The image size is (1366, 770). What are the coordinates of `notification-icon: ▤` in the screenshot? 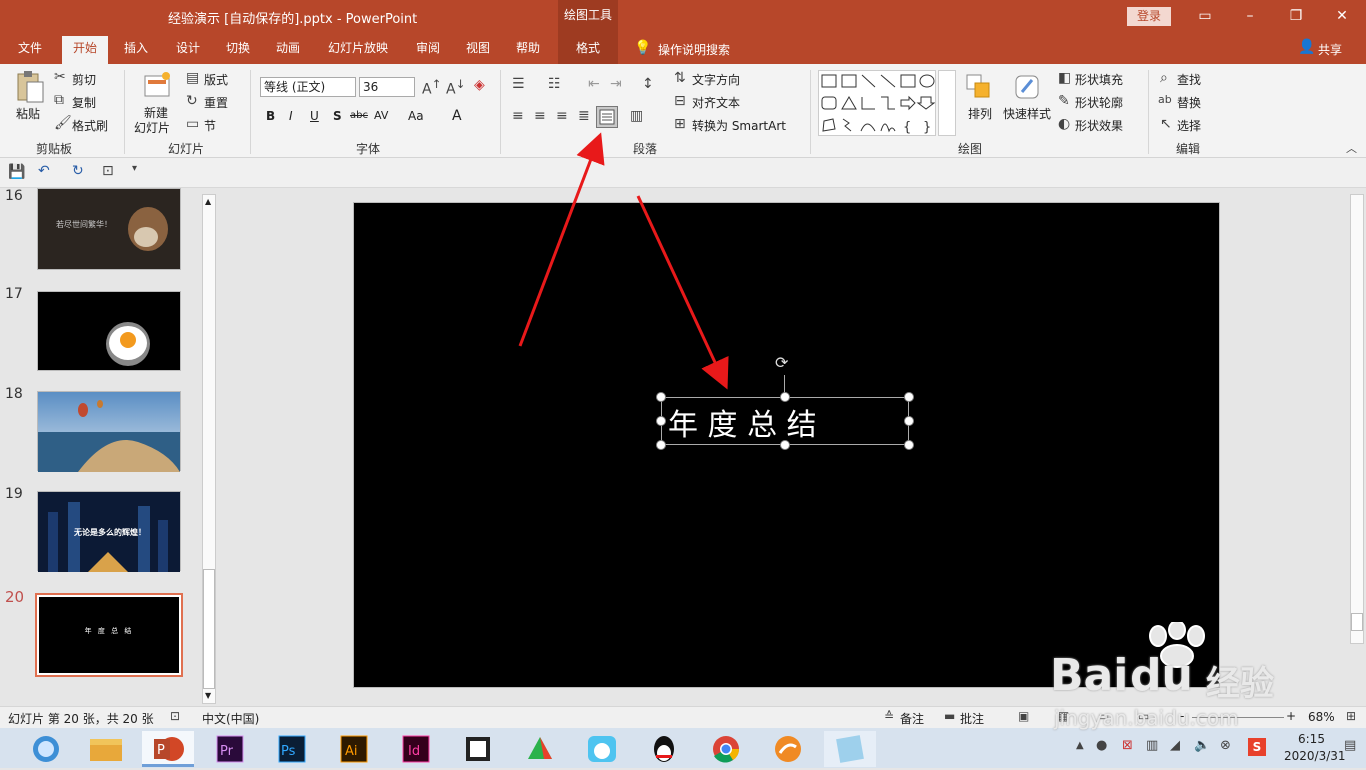 It's located at (1350, 745).